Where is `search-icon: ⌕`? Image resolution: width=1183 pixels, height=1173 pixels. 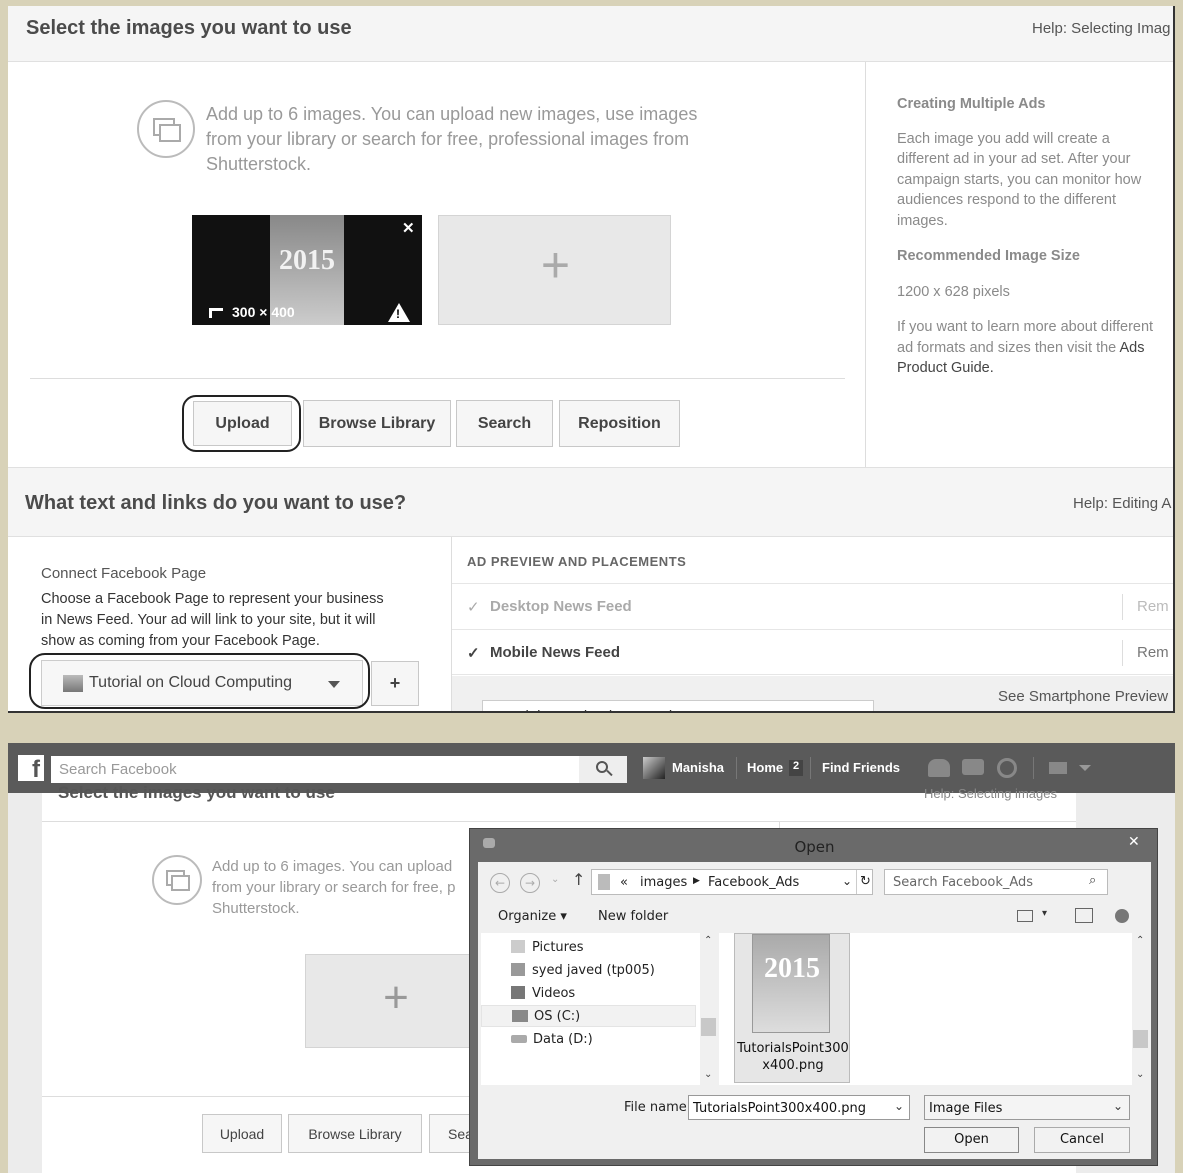 search-icon: ⌕ is located at coordinates (1093, 880).